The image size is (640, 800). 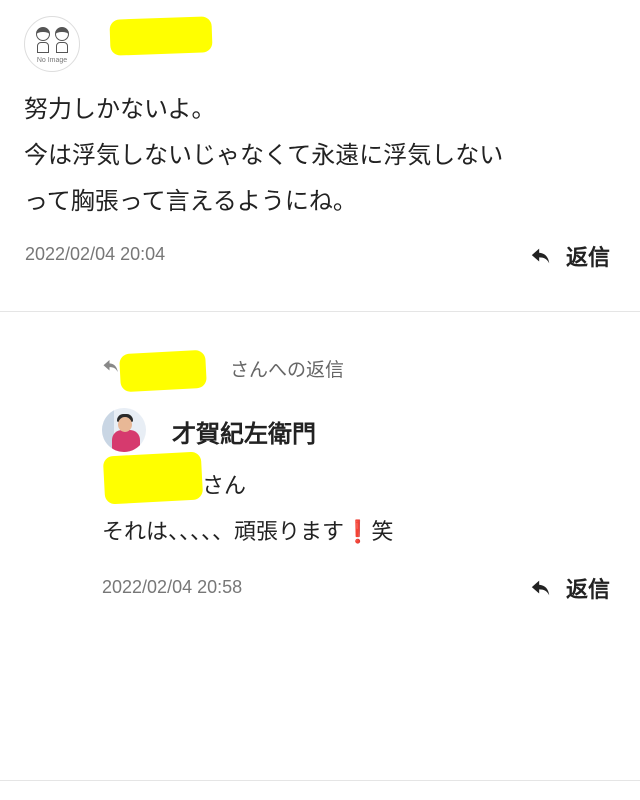 What do you see at coordinates (126, 441) in the screenshot?
I see `avatar-photo-shirt` at bounding box center [126, 441].